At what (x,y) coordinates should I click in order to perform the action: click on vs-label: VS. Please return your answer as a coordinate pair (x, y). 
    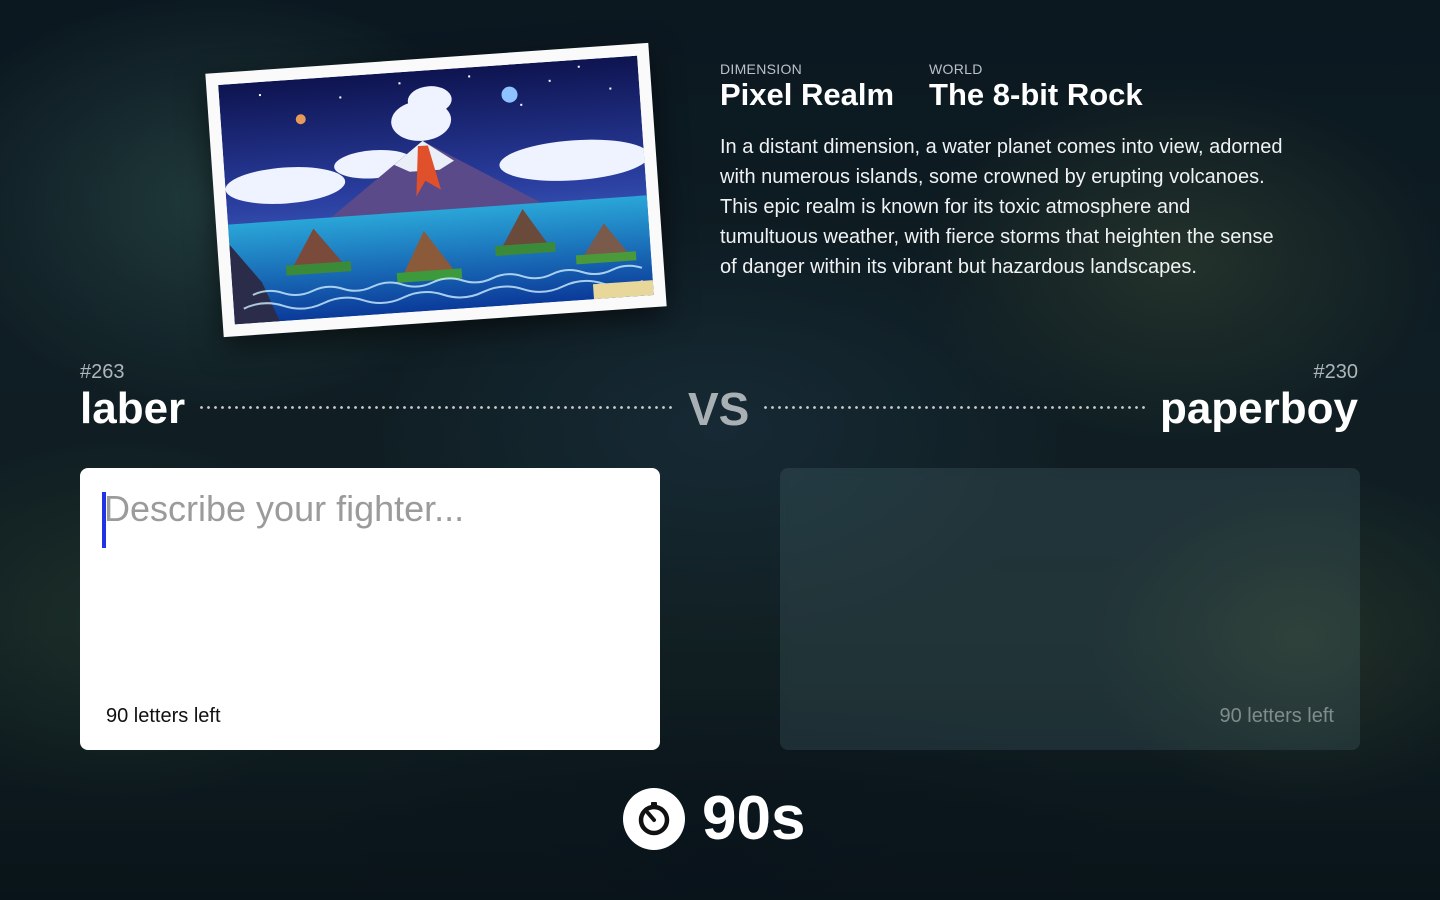
    Looking at the image, I should click on (719, 409).